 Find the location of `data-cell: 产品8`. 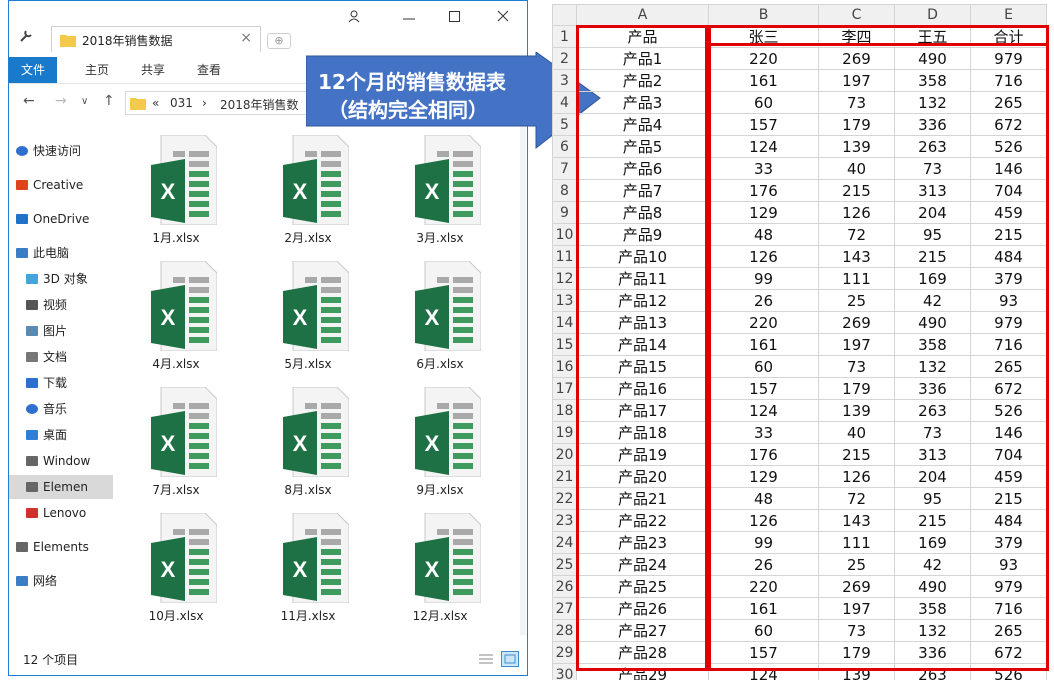

data-cell: 产品8 is located at coordinates (642, 212).